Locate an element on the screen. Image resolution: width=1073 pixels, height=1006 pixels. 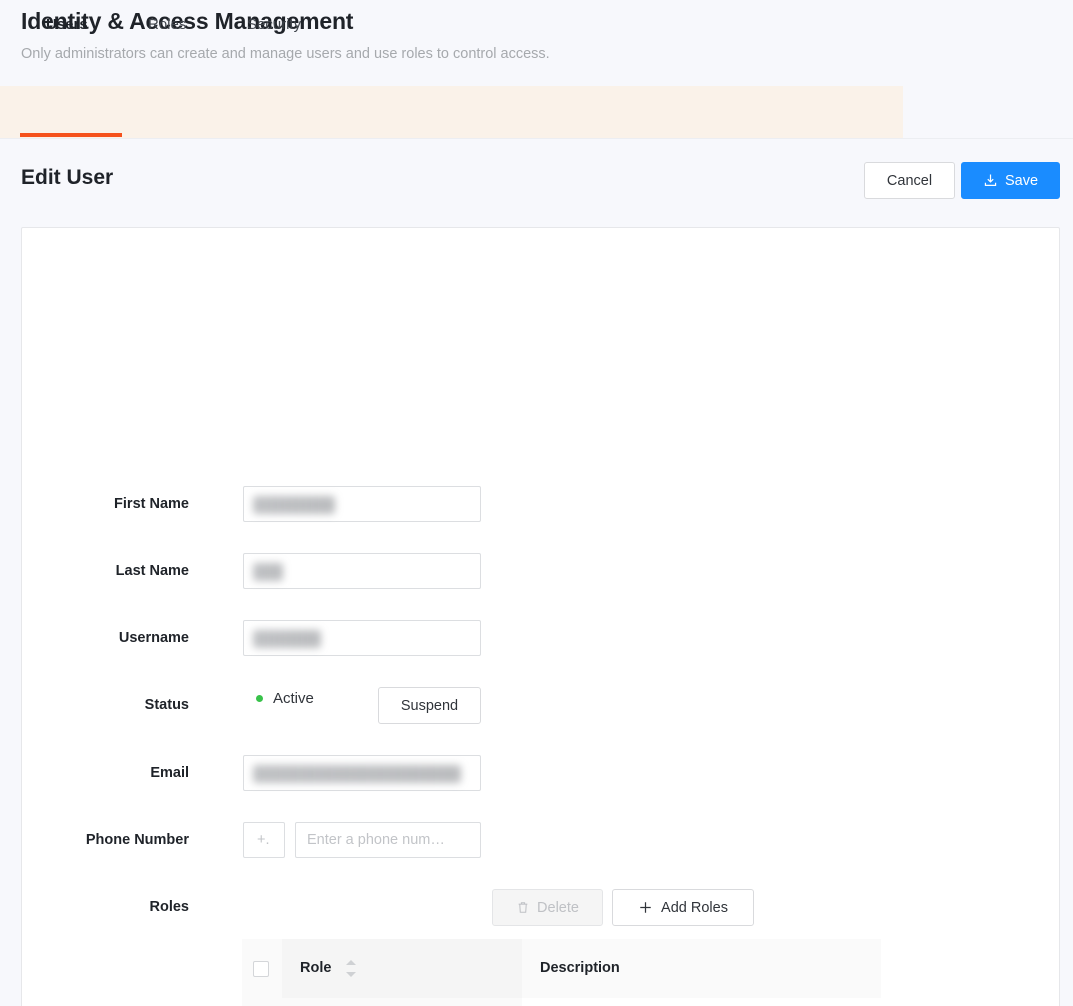
add-roles-button: Add Roles is located at coordinates (683, 907).